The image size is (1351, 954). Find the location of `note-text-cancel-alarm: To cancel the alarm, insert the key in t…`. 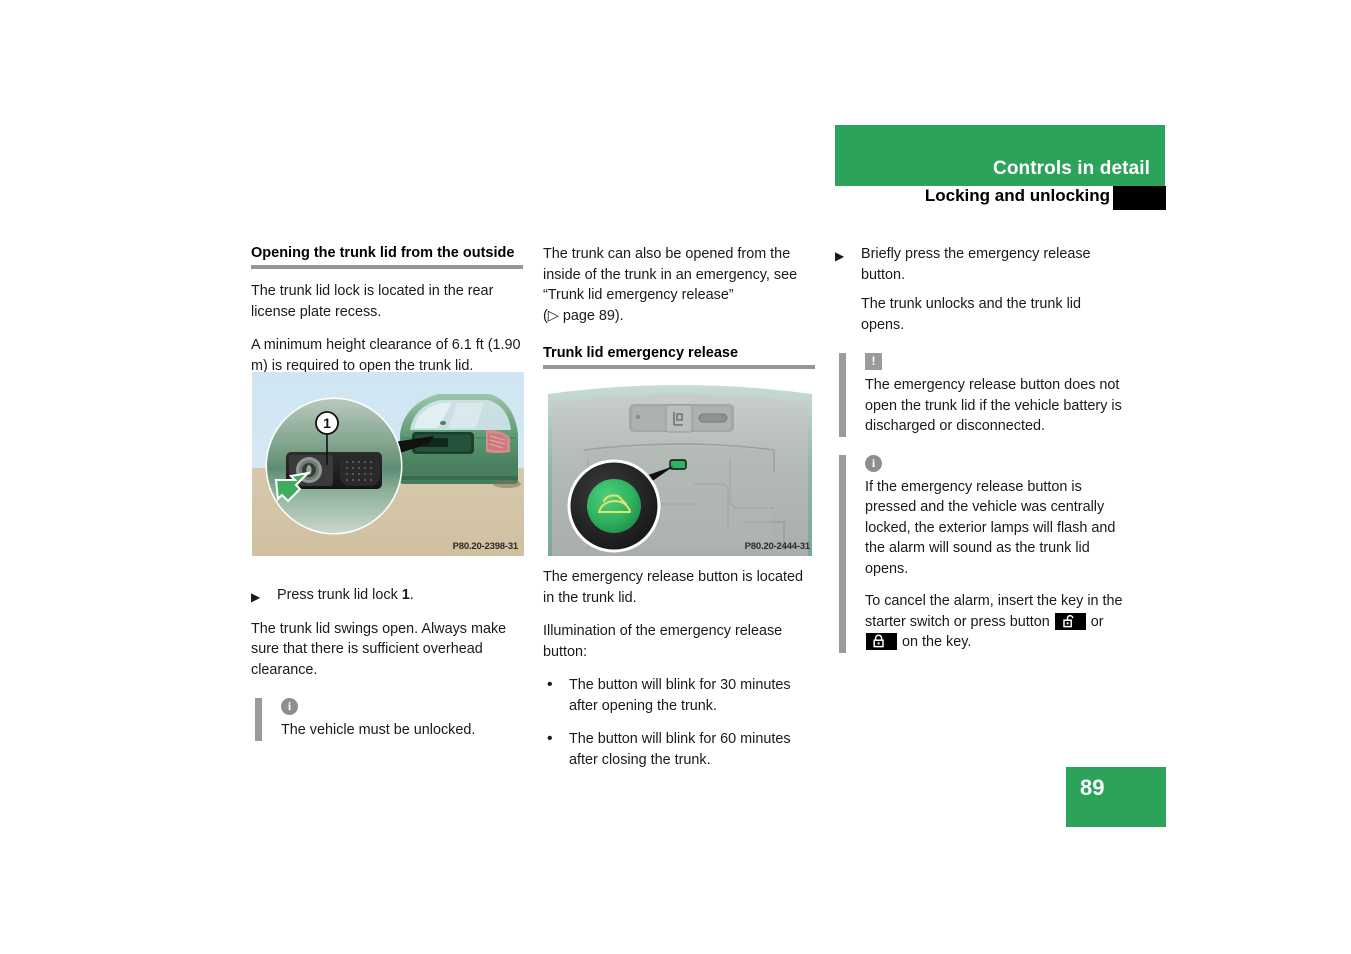

note-text-cancel-alarm: To cancel the alarm, insert the key in t… is located at coordinates (995, 622).